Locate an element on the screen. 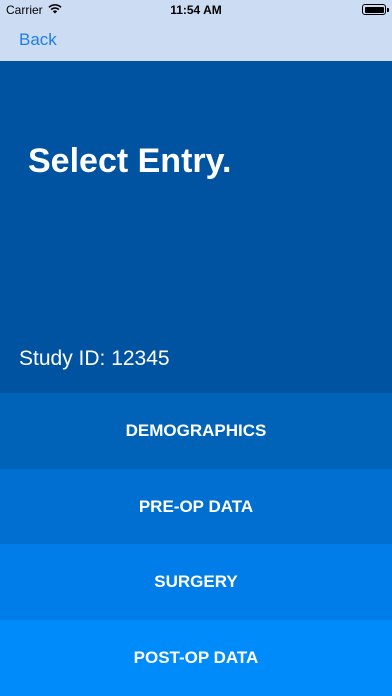 Image resolution: width=392 pixels, height=696 pixels. status-bar: Carrier 11:54 AM is located at coordinates (196, 10).